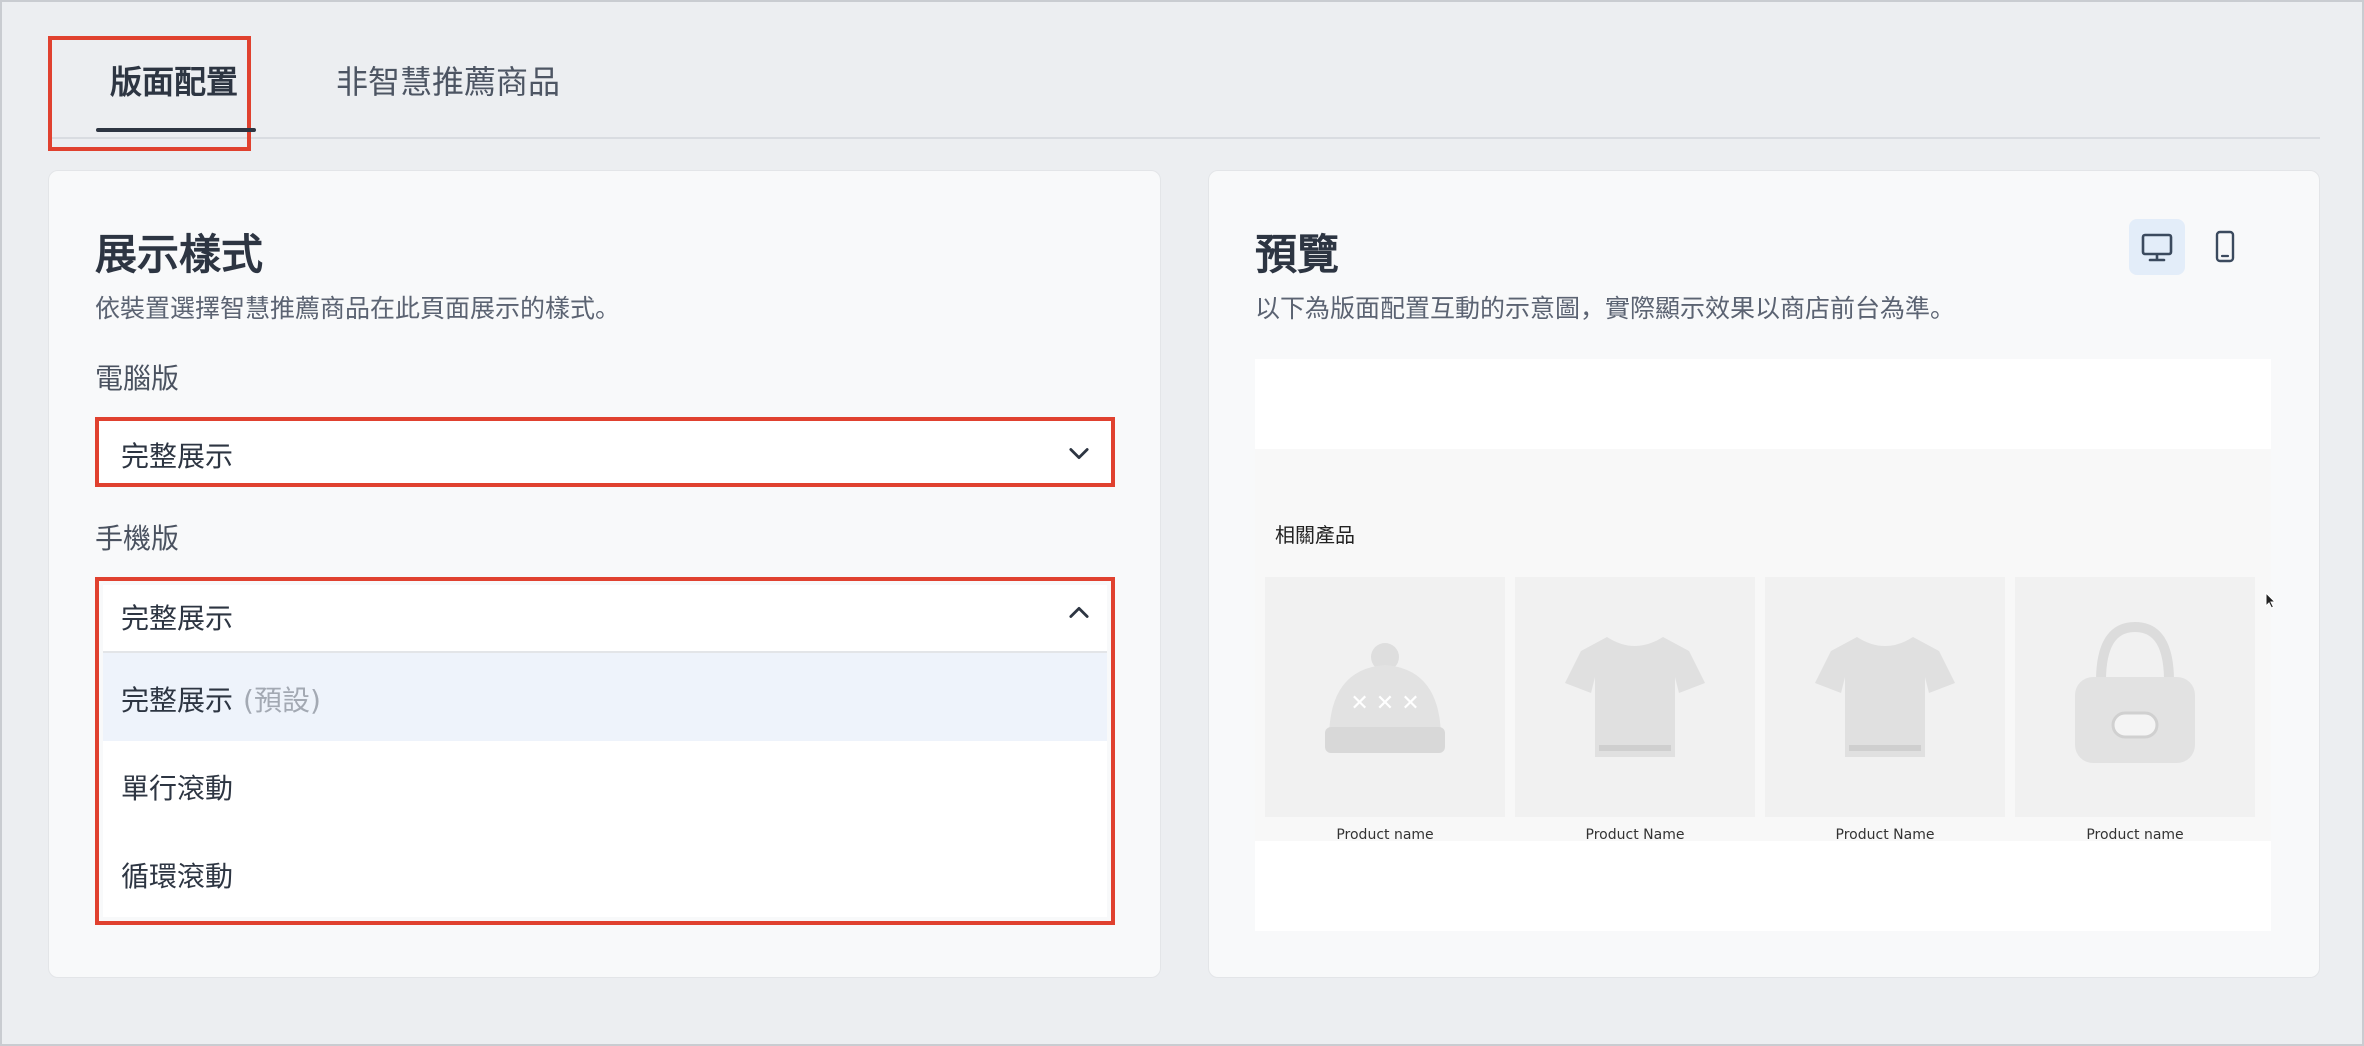 This screenshot has height=1046, width=2364. Describe the element at coordinates (1079, 454) in the screenshot. I see `chevron-down-icon` at that location.